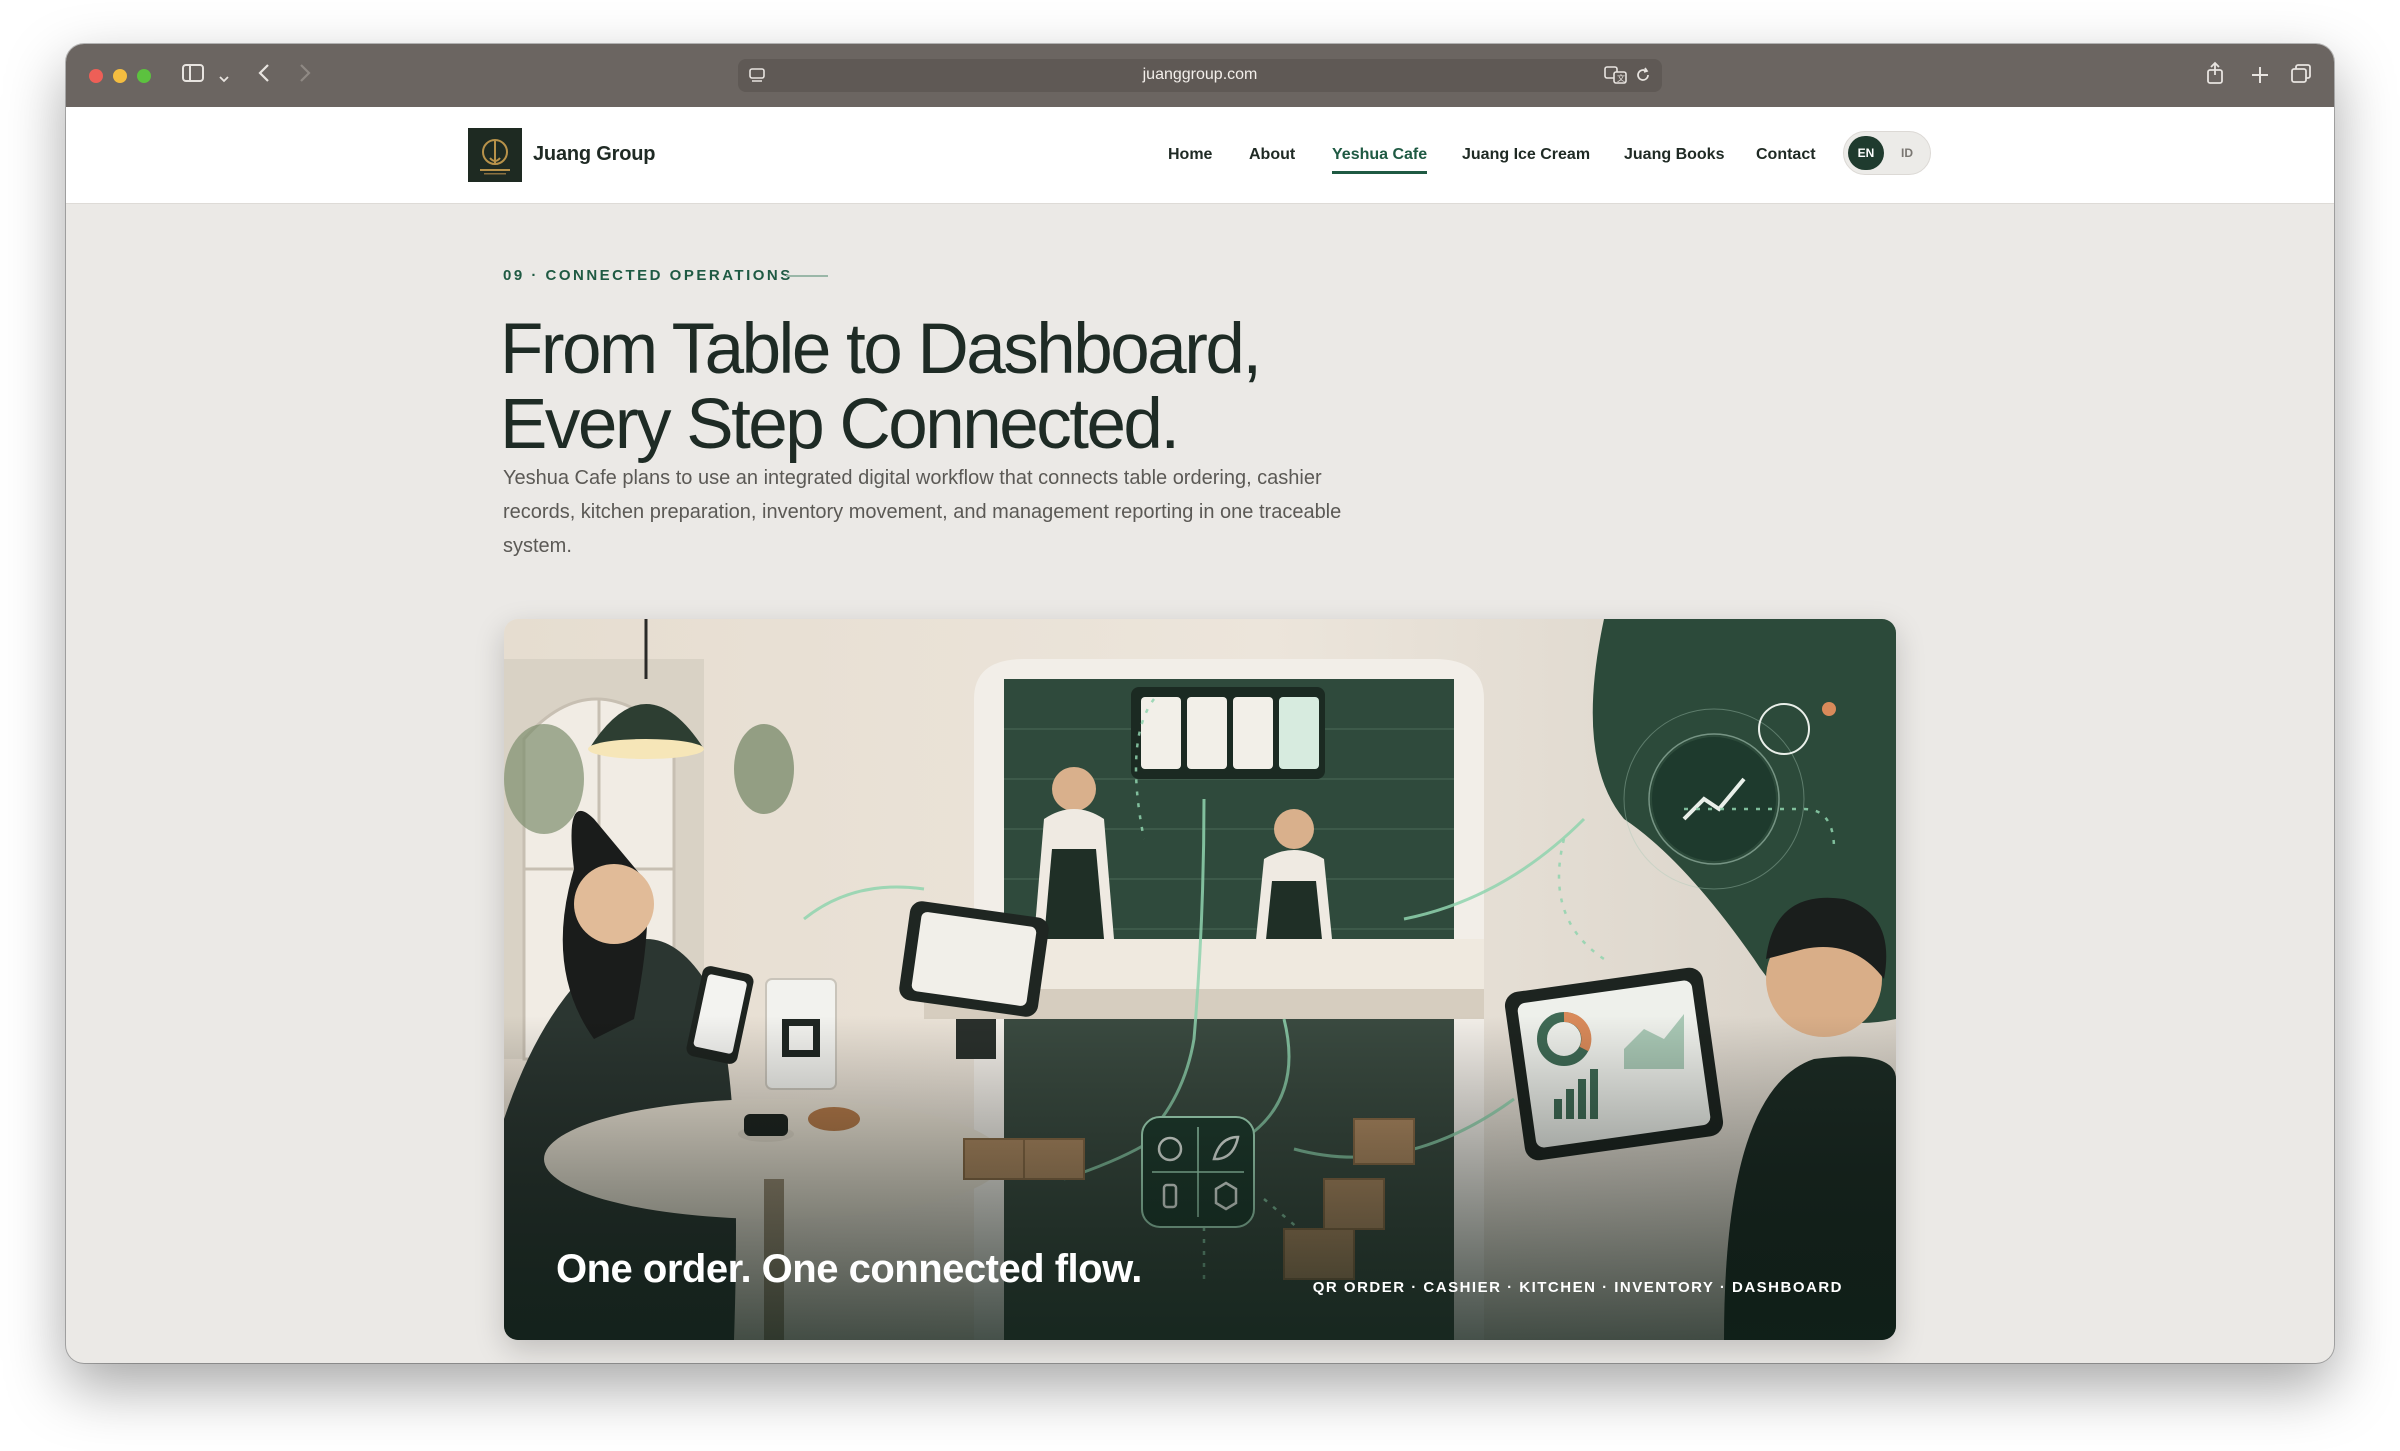 This screenshot has height=1451, width=2400. I want to click on tab-overview-icon, so click(2301, 76).